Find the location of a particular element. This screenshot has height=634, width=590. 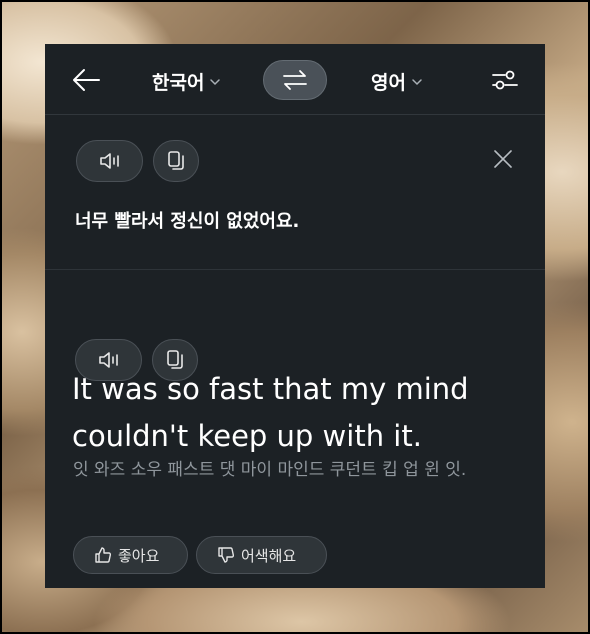

swap-arrows-icon is located at coordinates (295, 80).